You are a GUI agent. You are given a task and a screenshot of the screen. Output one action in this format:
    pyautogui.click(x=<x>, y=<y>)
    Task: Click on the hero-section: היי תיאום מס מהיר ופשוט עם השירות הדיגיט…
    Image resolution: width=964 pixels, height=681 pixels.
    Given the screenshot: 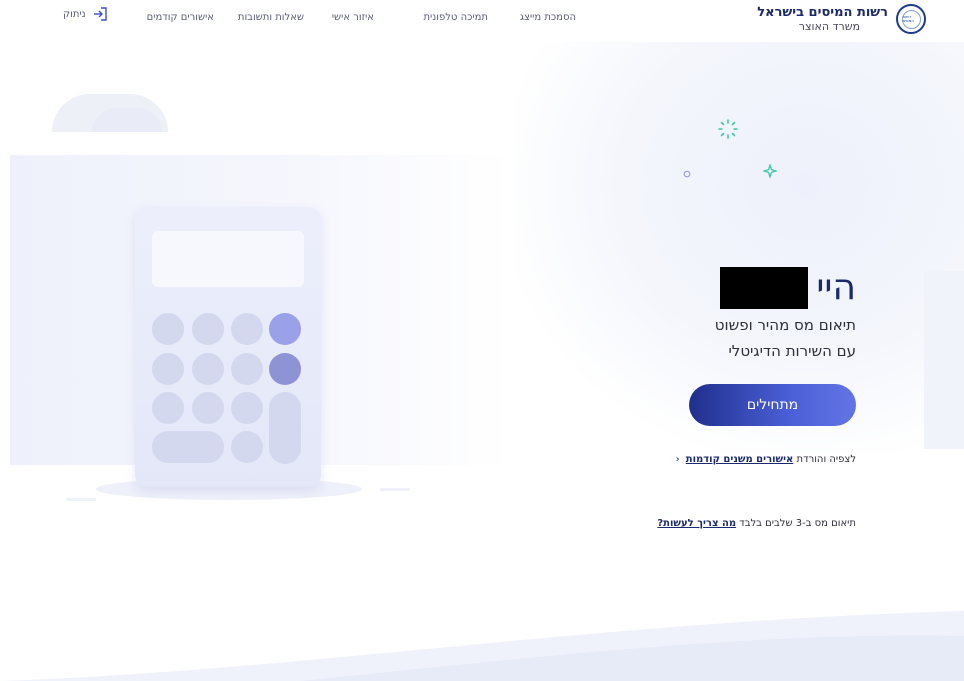 What is the action you would take?
    pyautogui.click(x=785, y=315)
    